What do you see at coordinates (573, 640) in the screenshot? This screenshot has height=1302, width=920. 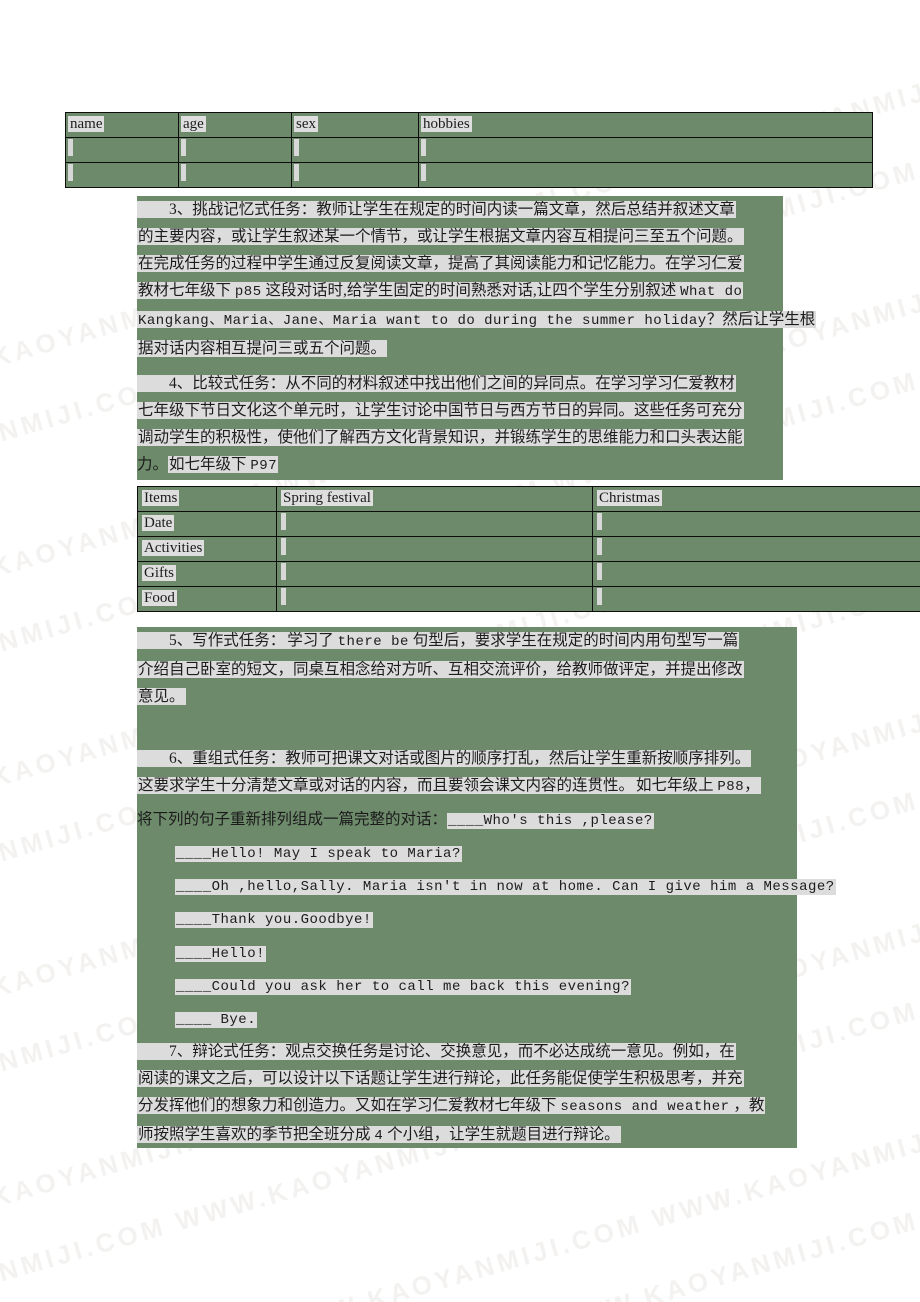 I see `line-text: 句型后，要求学生在规定的时间内用句型写一篇` at bounding box center [573, 640].